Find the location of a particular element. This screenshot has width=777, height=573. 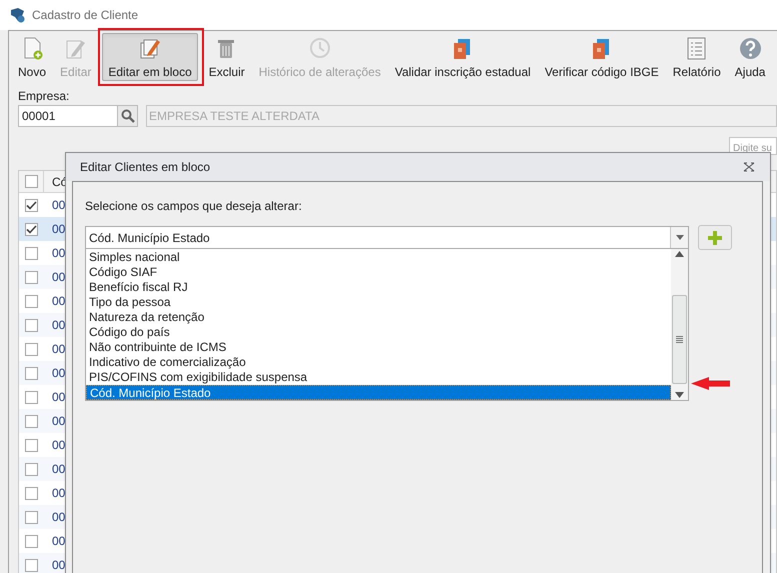

dialog-title: Editar Clientes em bloco is located at coordinates (145, 167).